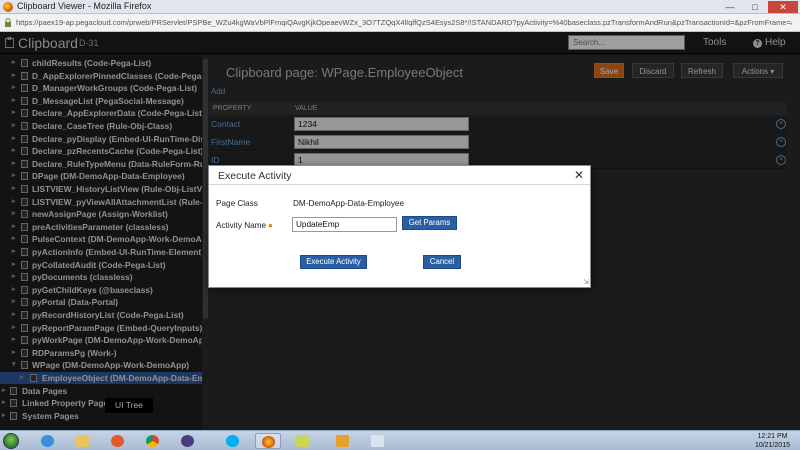  Describe the element at coordinates (333, 262) in the screenshot. I see `execute-activity-button: Execute Activity` at that location.